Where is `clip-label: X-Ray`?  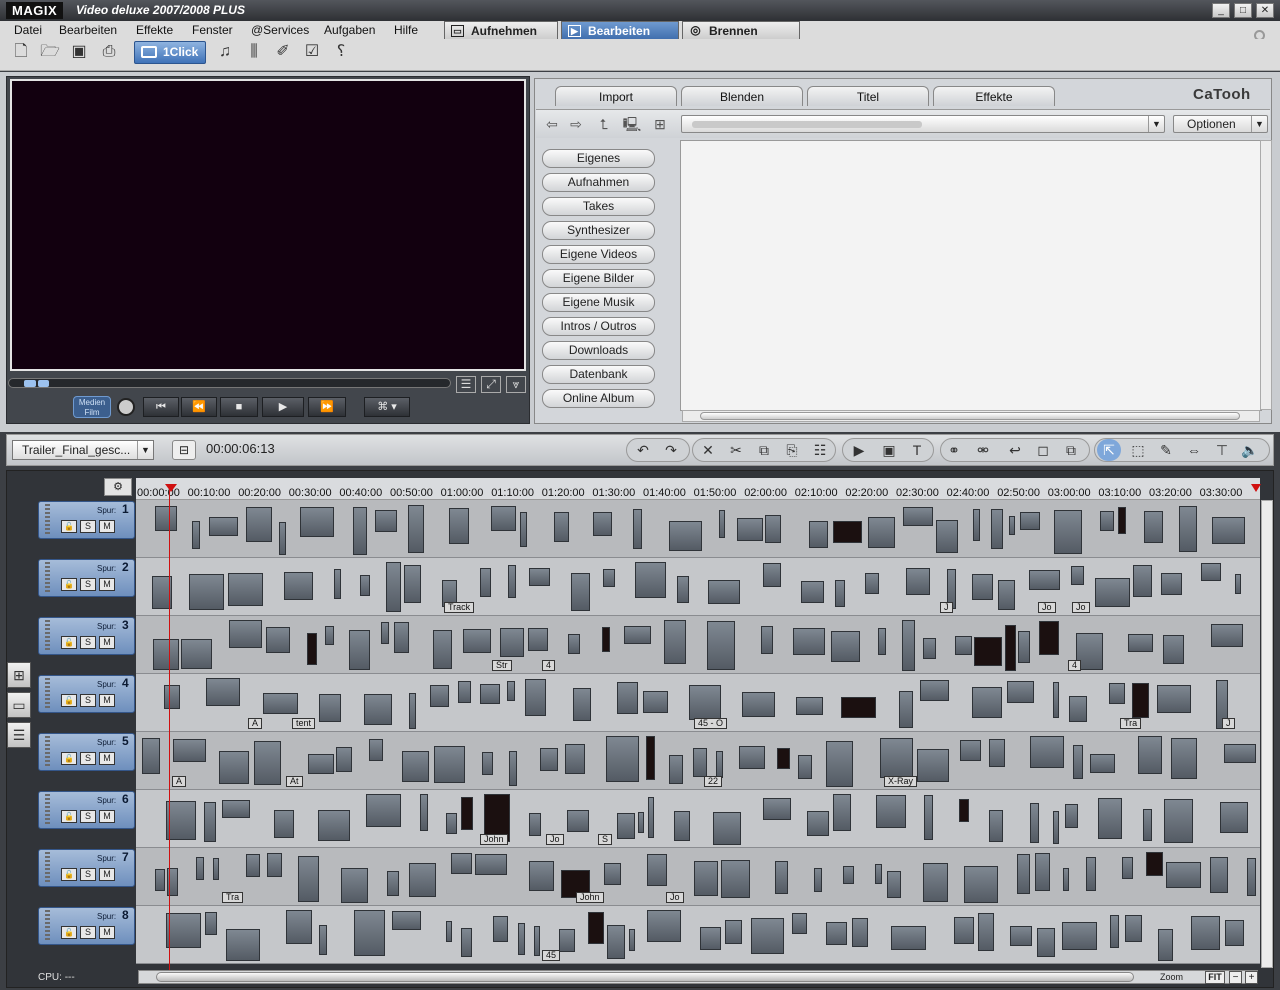 clip-label: X-Ray is located at coordinates (901, 781).